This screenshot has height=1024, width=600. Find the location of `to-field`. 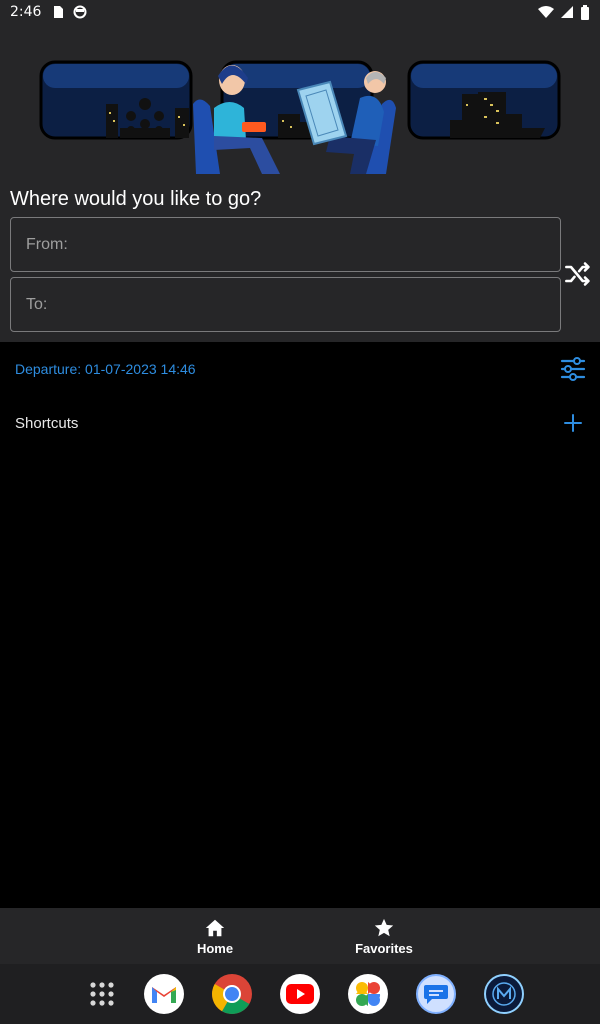

to-field is located at coordinates (285, 304).